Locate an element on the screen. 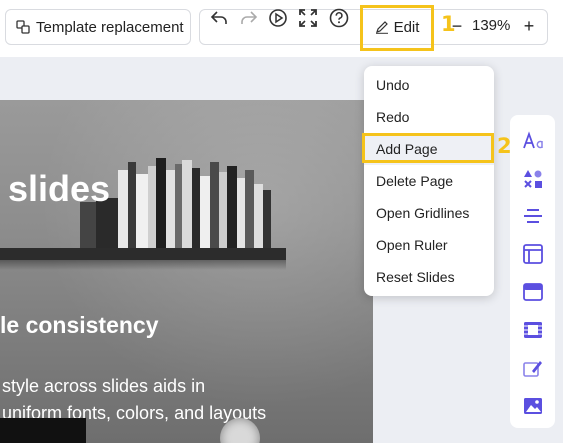 The image size is (563, 443). slide-dark-block is located at coordinates (43, 430).